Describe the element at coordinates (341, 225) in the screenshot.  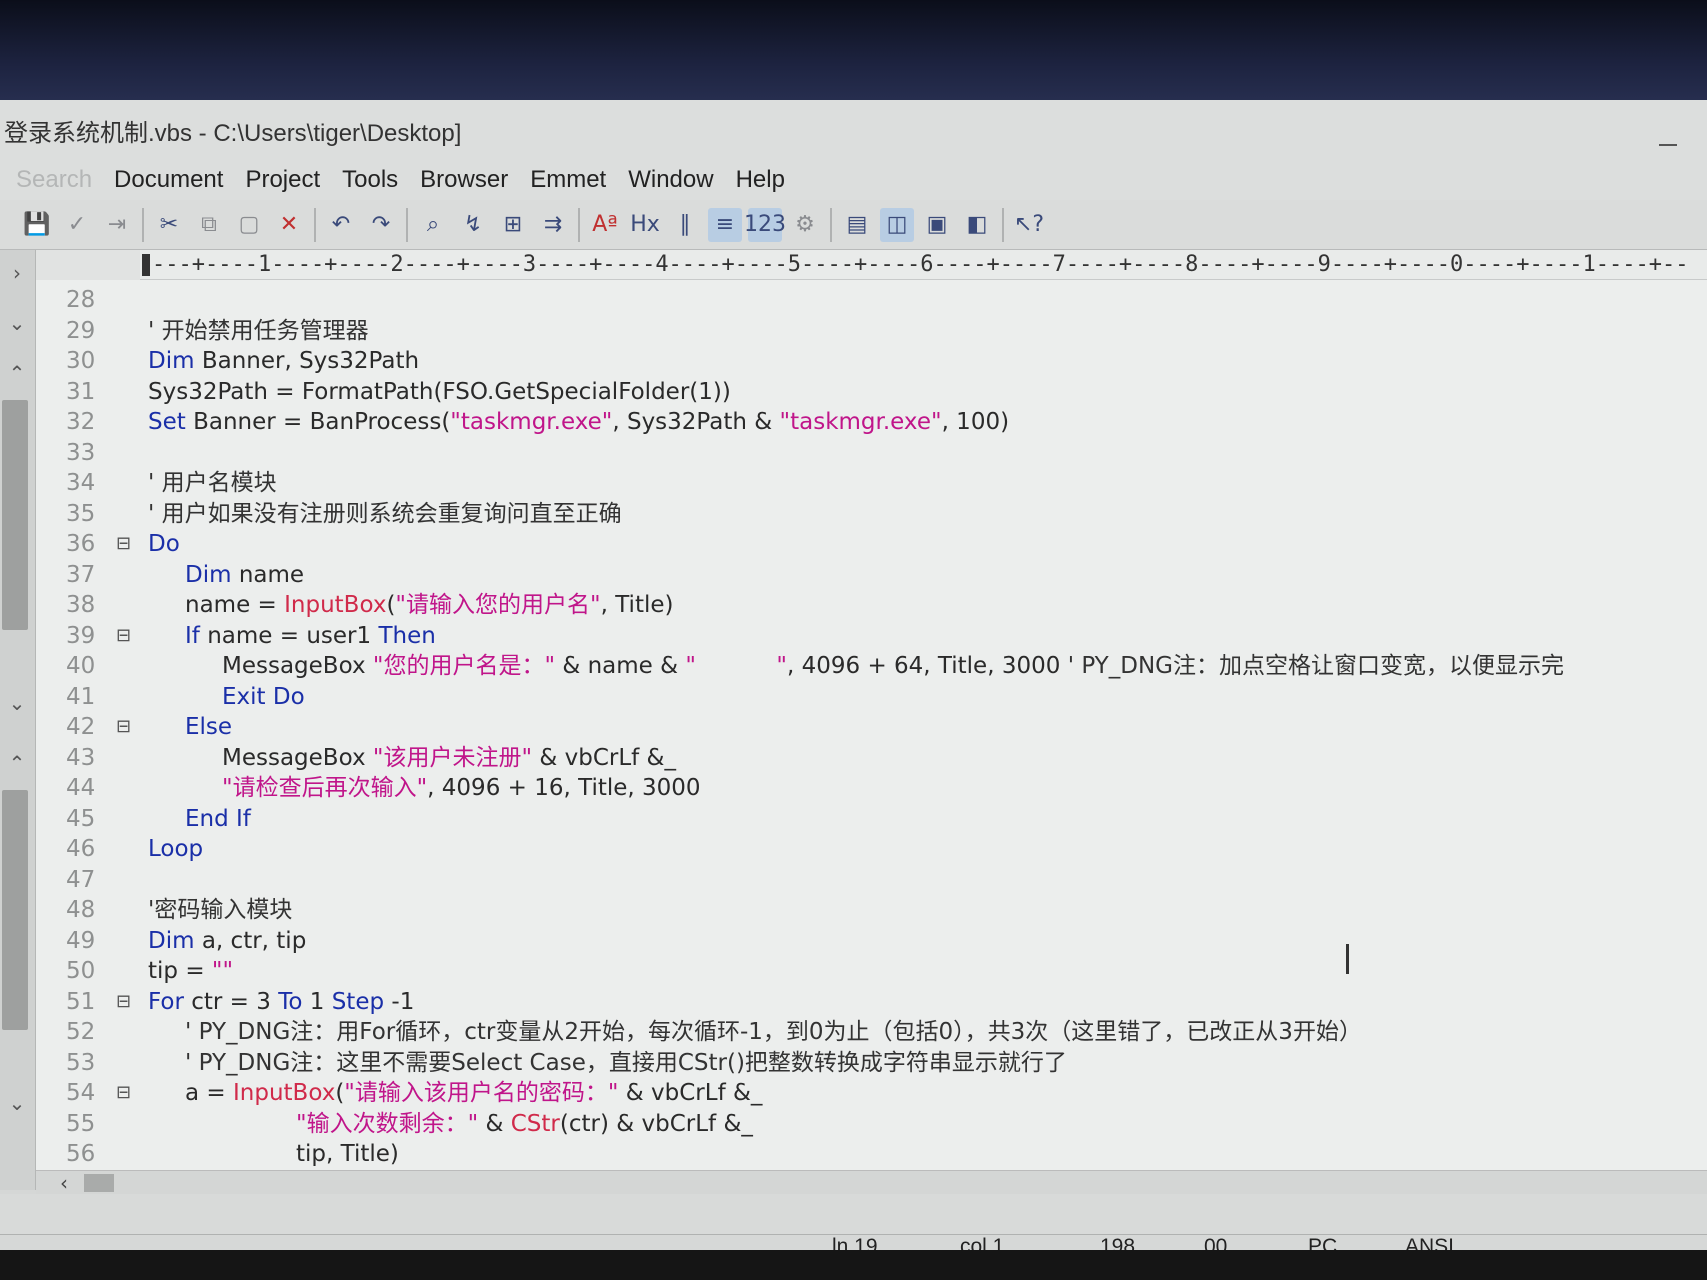
I see `undo-icon: ↶` at that location.